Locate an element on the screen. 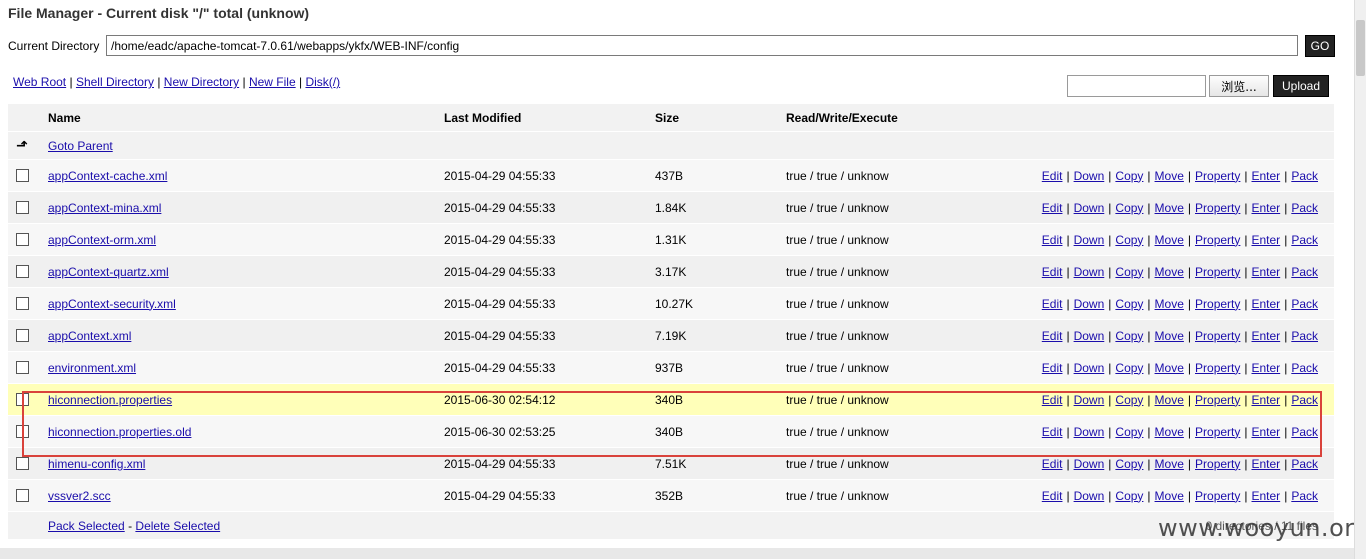 The image size is (1366, 559). file-name-link: appContext.xml is located at coordinates (89, 336).